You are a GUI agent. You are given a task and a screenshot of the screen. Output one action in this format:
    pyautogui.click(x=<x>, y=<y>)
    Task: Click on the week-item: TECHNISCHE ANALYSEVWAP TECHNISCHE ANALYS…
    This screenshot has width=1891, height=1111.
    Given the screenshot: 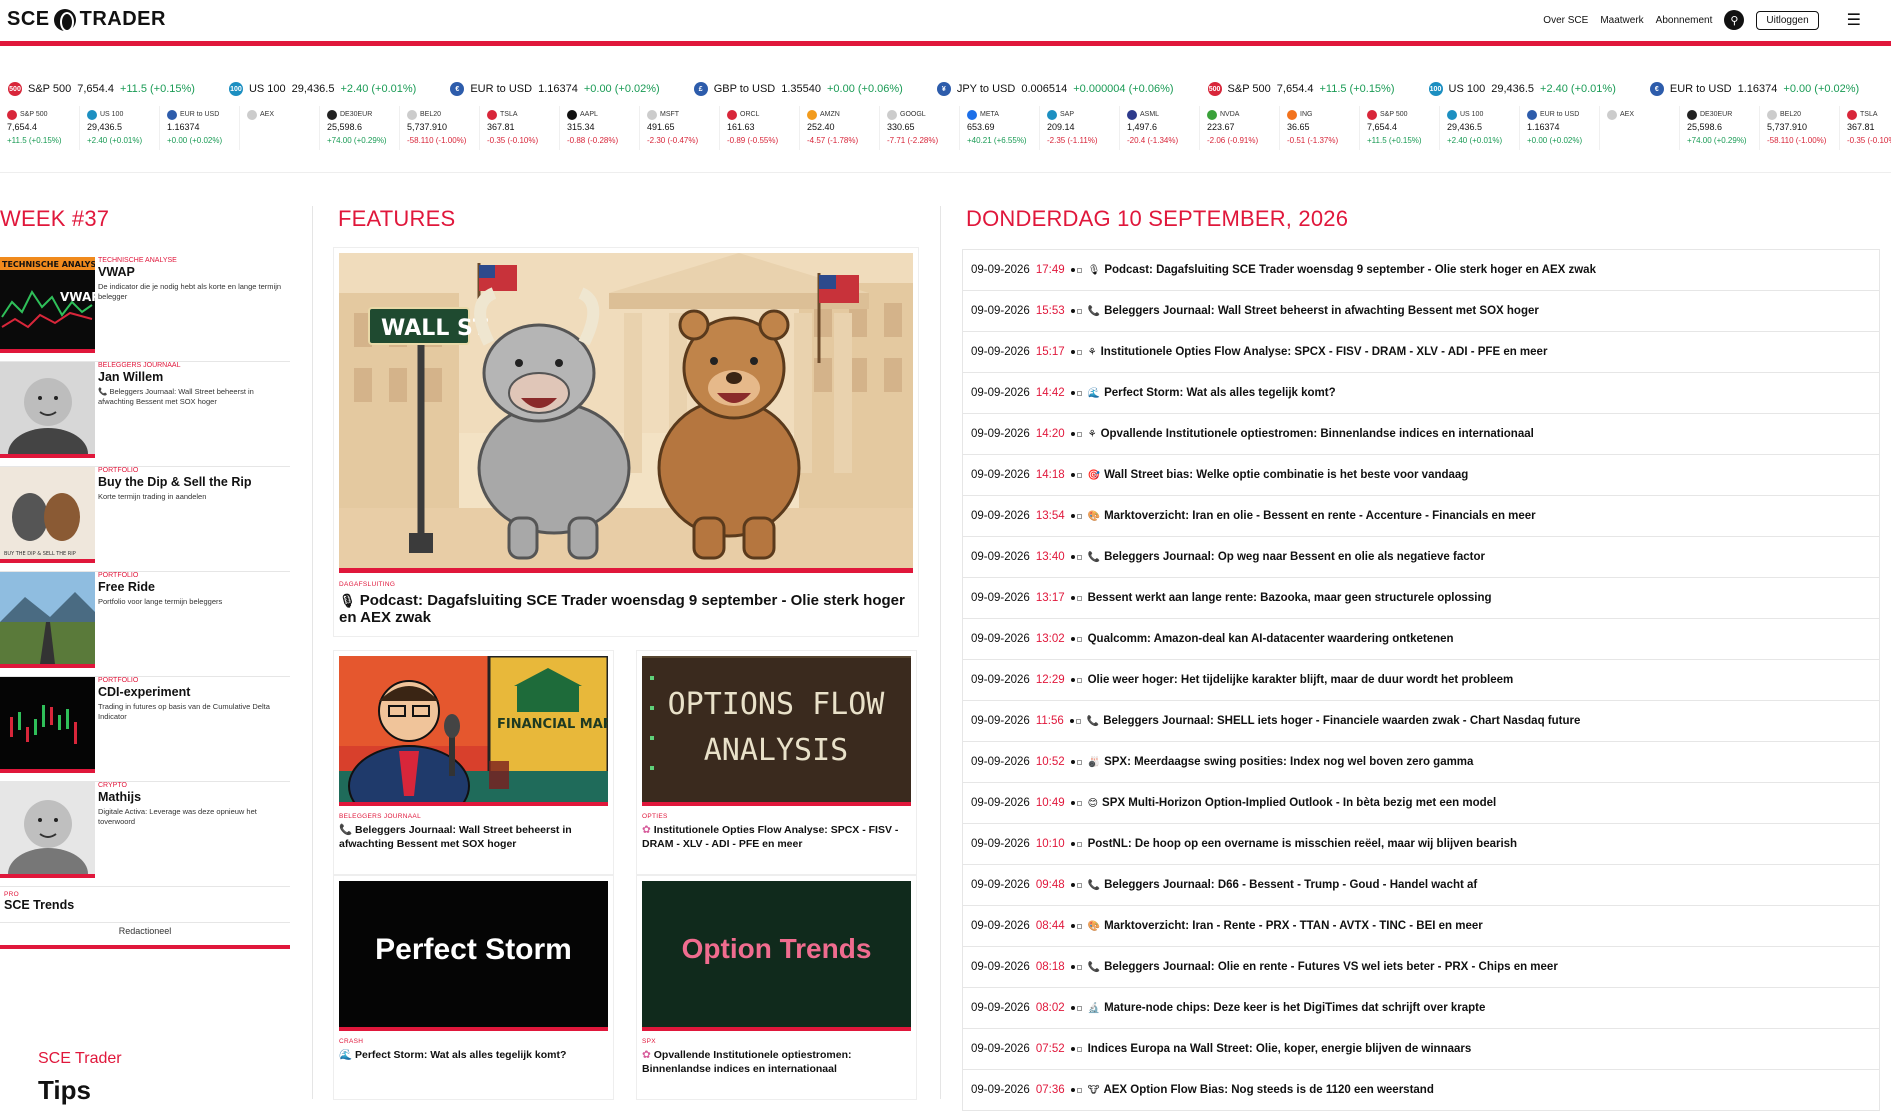 What is the action you would take?
    pyautogui.click(x=145, y=309)
    